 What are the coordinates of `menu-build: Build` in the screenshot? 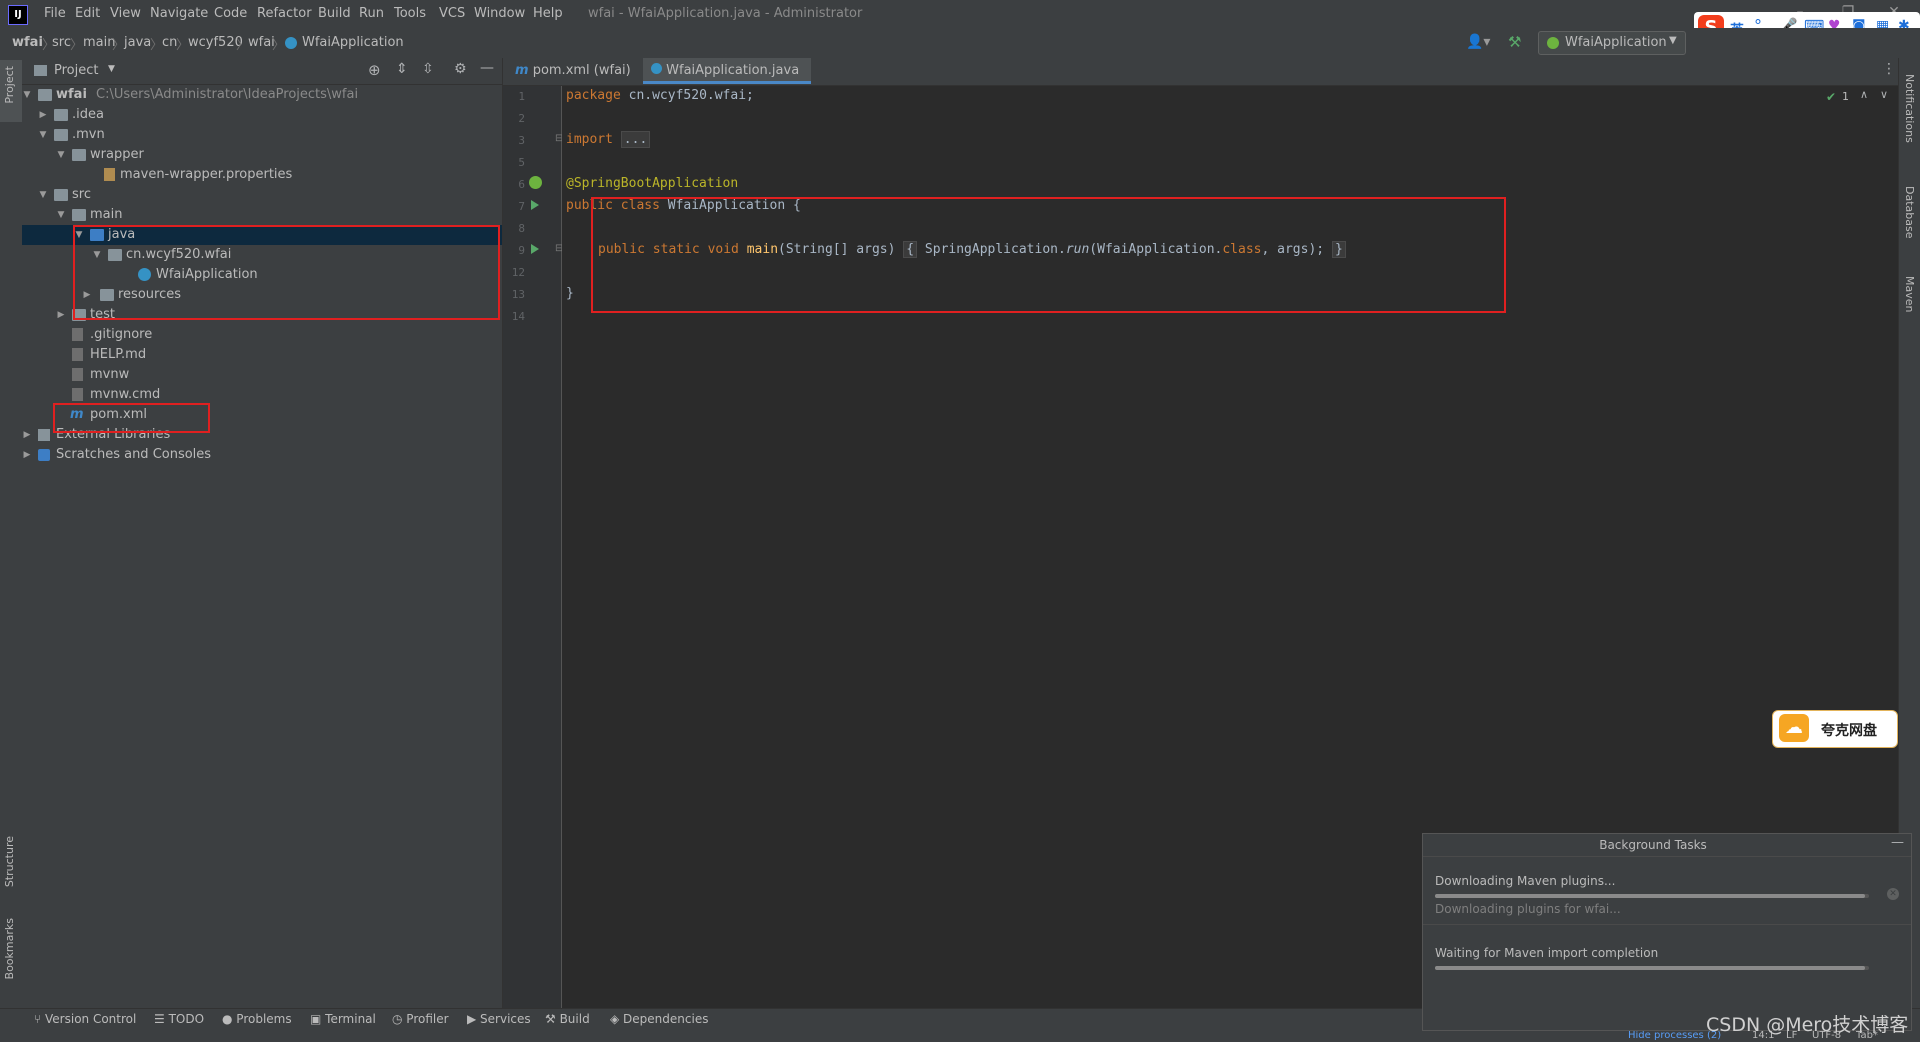 It's located at (334, 13).